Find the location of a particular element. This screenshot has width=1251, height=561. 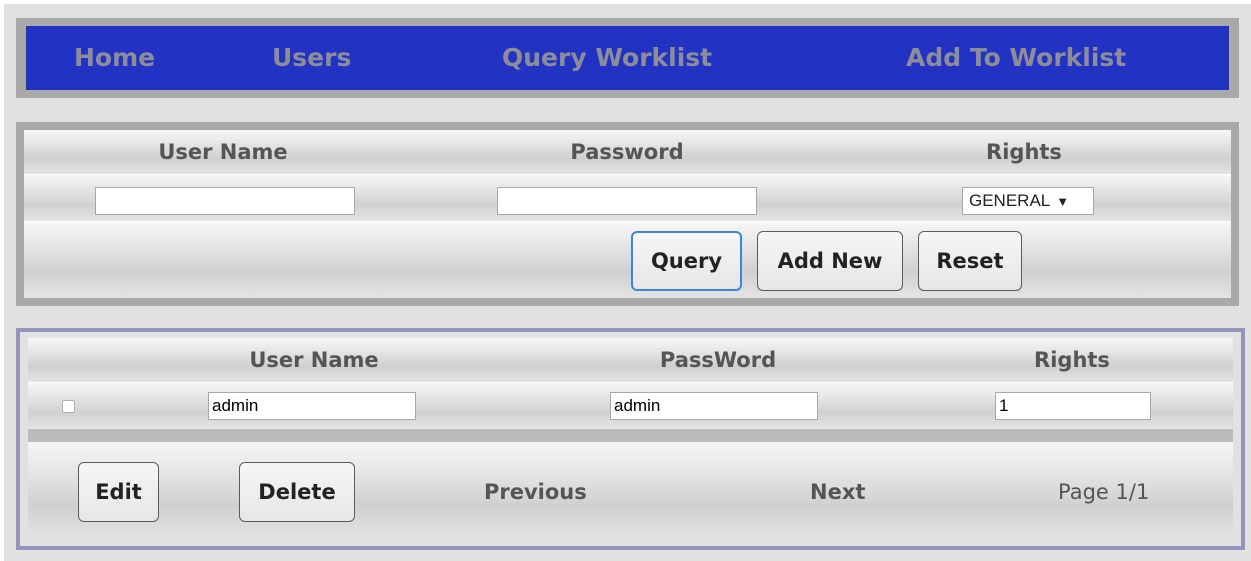

rights-select: GENERAL ▼ is located at coordinates (1028, 201).